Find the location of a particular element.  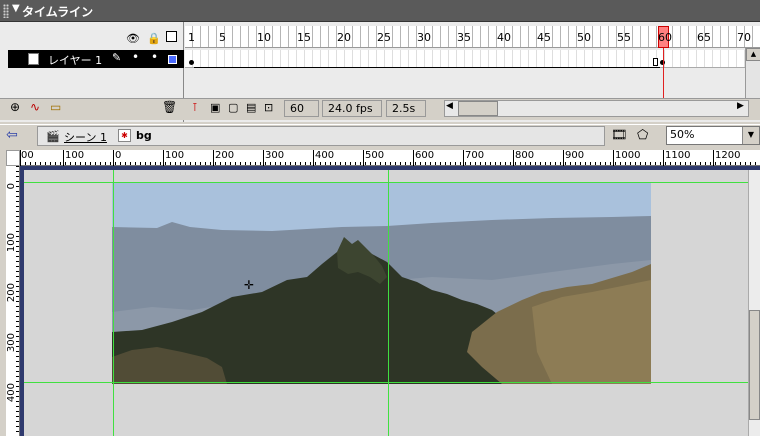

ruler-corner is located at coordinates (13, 158).